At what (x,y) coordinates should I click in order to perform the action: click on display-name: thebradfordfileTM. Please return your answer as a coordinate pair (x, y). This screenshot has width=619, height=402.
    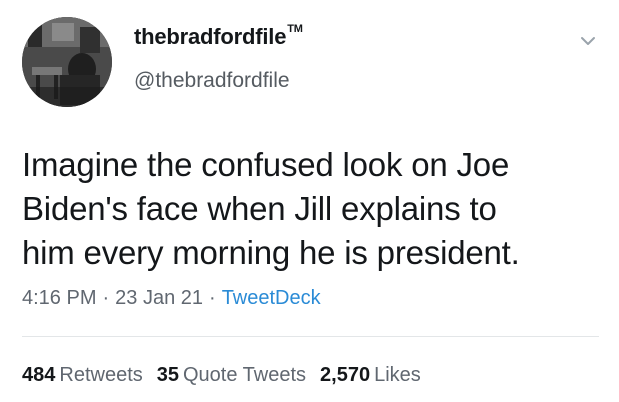
    Looking at the image, I should click on (218, 36).